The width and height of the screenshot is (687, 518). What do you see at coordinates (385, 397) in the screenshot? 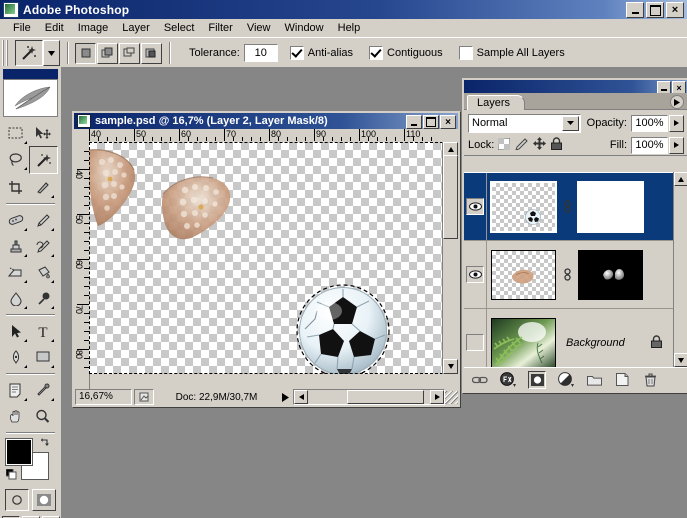
I see `horizontal-scroll-thumb` at bounding box center [385, 397].